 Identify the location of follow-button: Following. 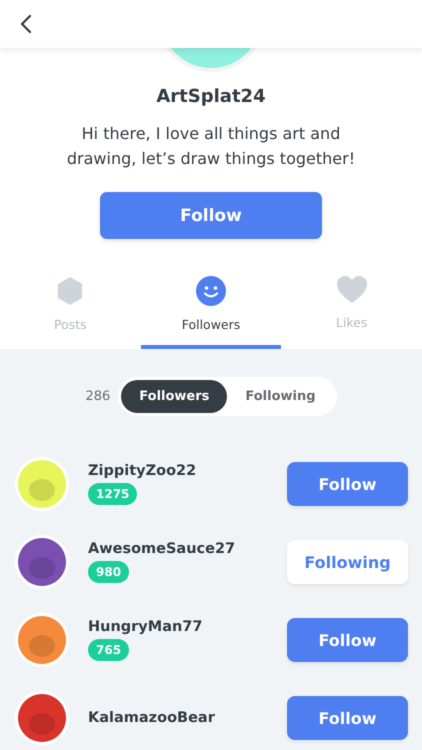
(347, 562).